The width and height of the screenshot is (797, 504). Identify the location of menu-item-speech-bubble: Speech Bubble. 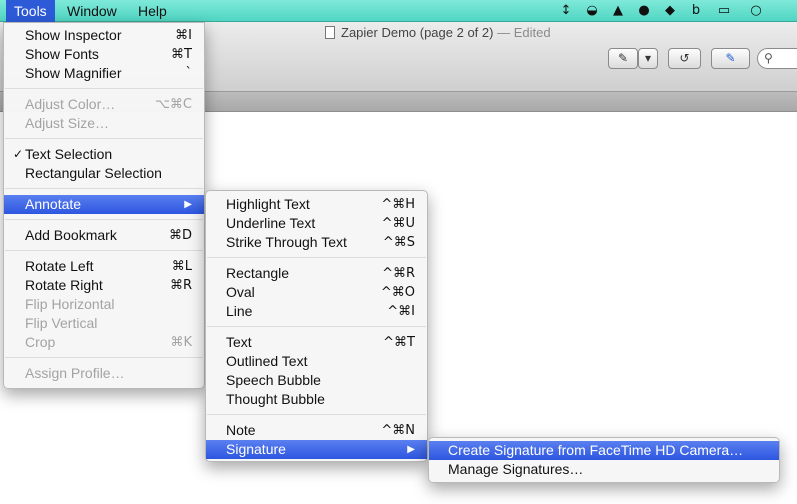
(316, 380).